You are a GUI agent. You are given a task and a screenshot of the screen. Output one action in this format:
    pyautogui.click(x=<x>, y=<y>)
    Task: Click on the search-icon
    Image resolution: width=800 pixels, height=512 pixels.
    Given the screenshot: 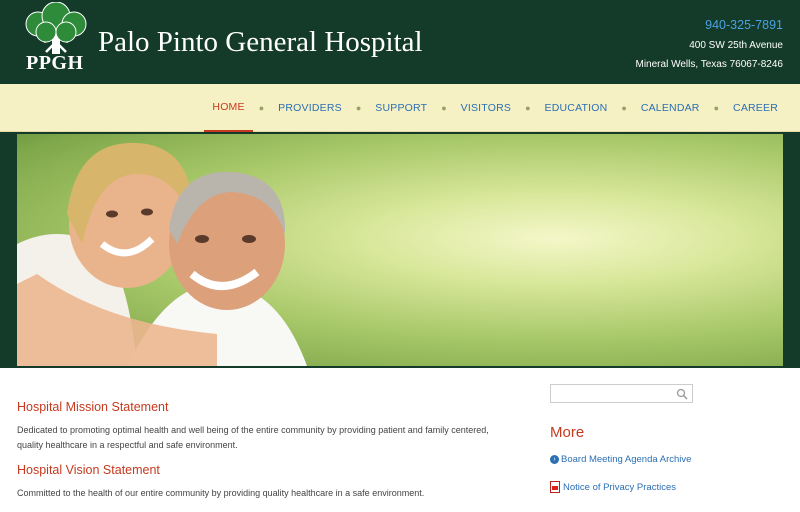 What is the action you would take?
    pyautogui.click(x=682, y=394)
    